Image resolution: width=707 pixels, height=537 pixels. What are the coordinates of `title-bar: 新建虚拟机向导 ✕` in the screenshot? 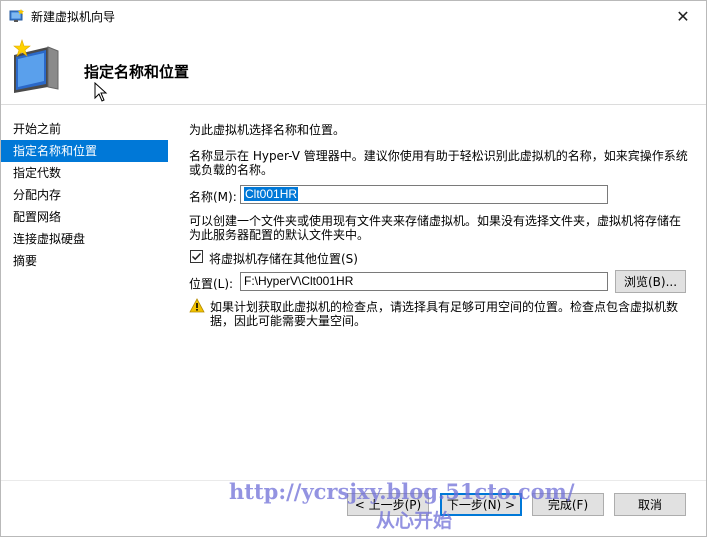 It's located at (353, 16).